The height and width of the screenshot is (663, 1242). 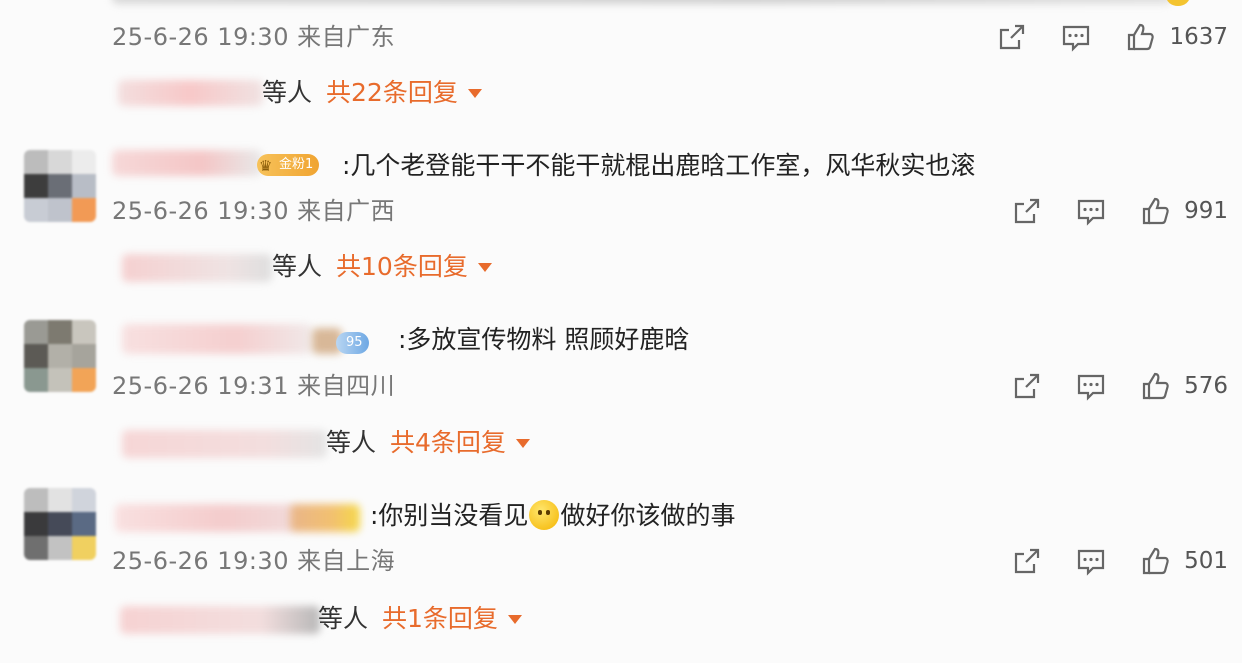 I want to click on reply-summary: 等人 共4条回复, so click(x=428, y=443).